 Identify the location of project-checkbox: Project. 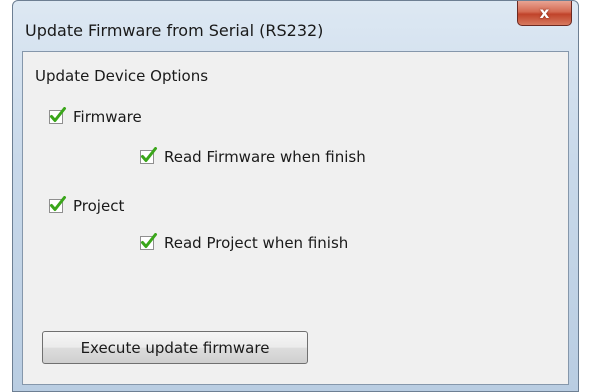
(86, 206).